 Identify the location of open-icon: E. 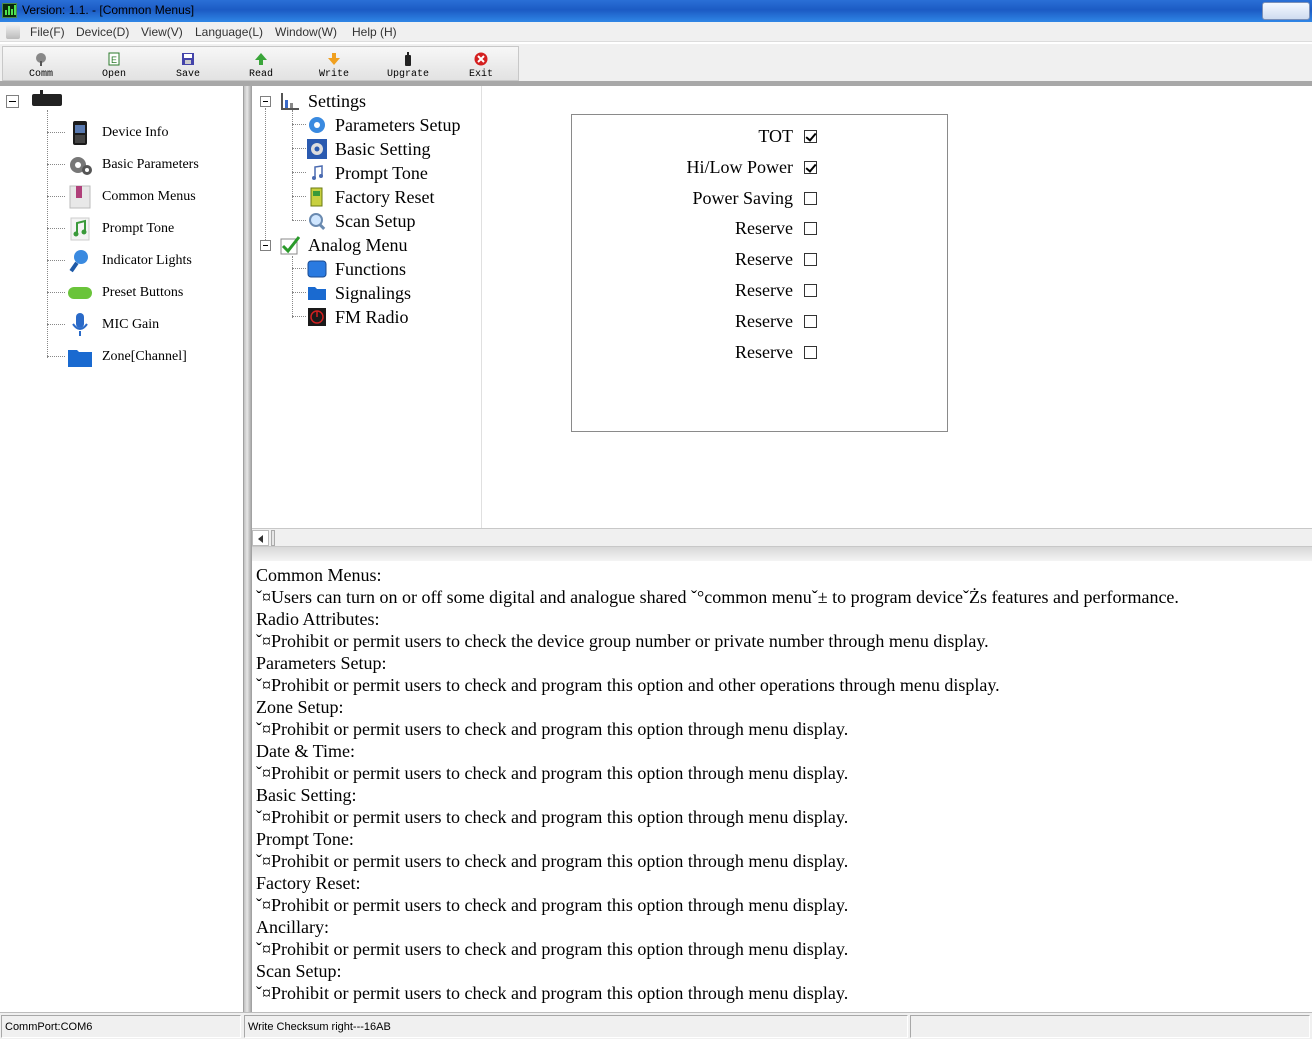
(114, 59).